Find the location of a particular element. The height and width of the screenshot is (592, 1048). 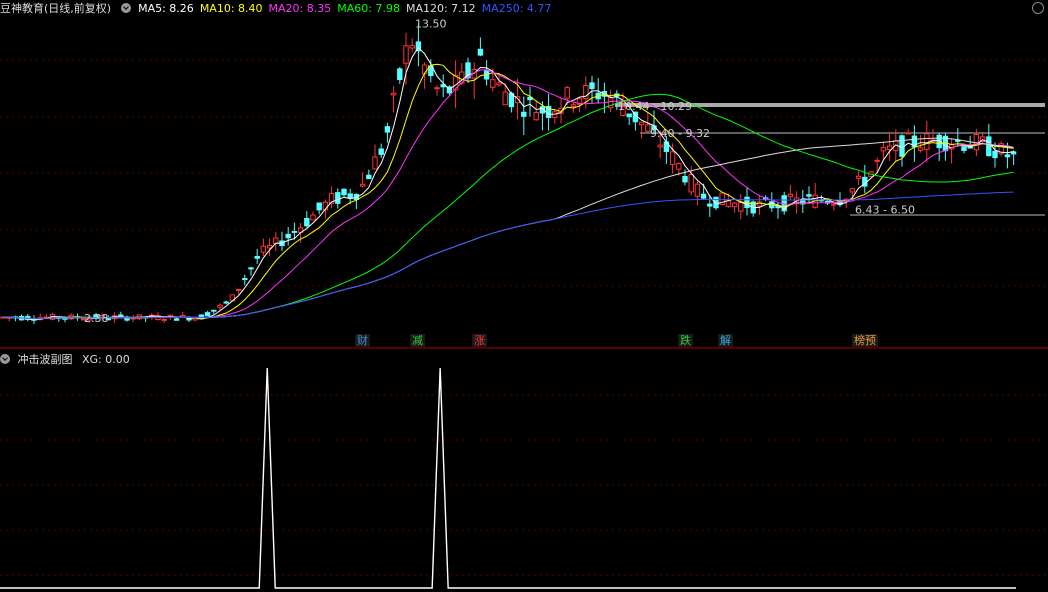

ma-legend-item: MA250: 4.77 is located at coordinates (516, 8).